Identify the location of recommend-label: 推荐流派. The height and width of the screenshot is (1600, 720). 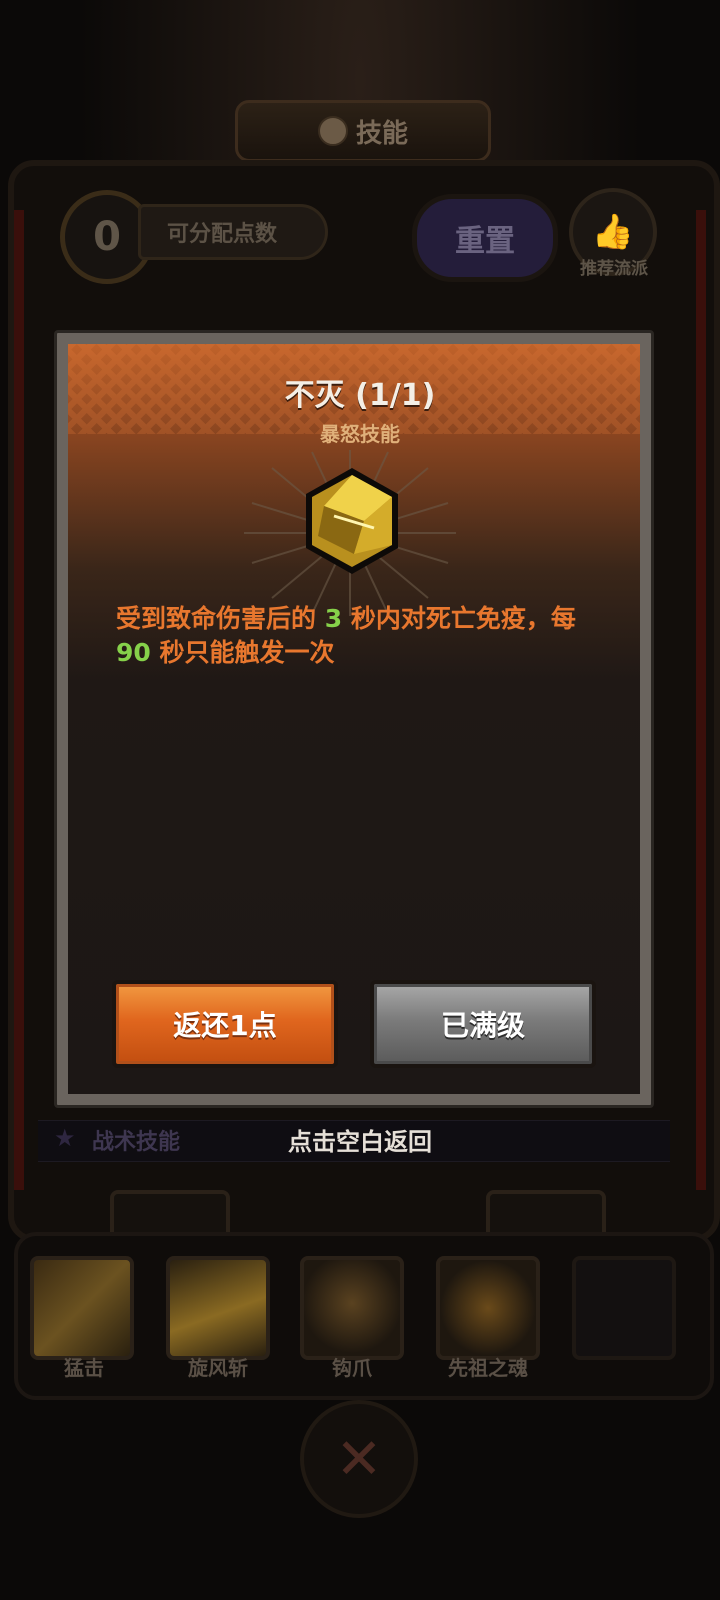
(614, 269).